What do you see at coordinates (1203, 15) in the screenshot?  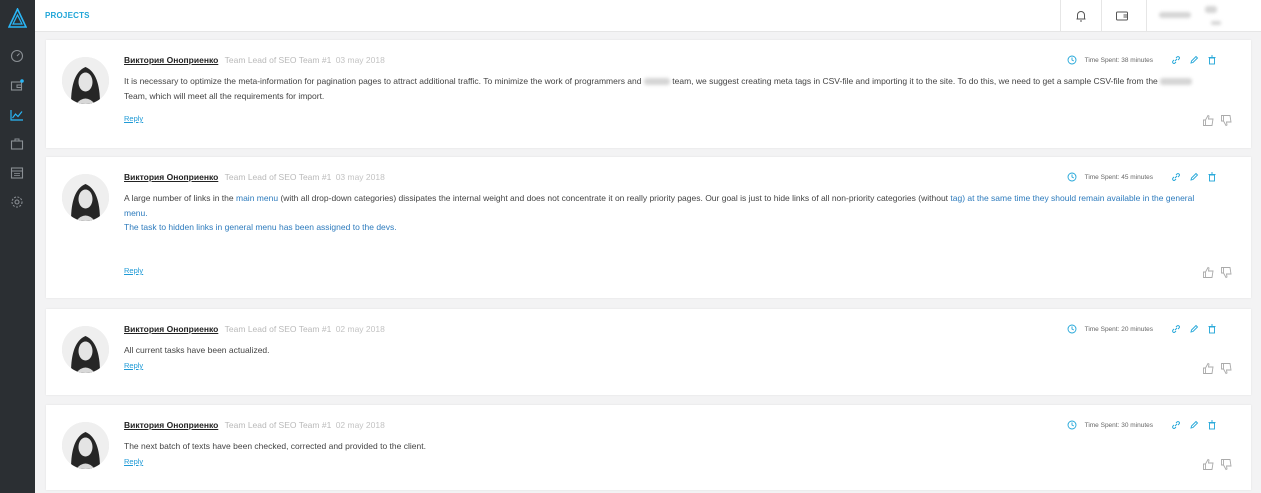 I see `user-menu` at bounding box center [1203, 15].